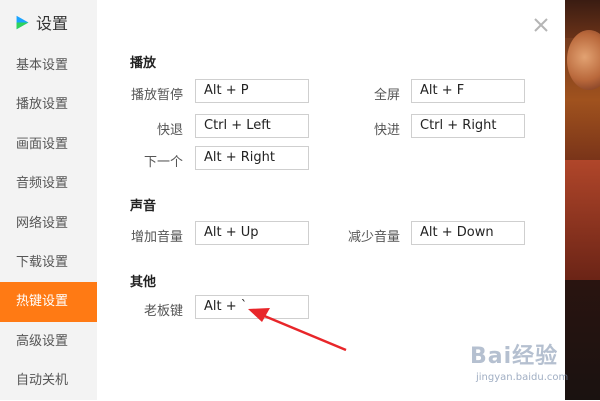 The width and height of the screenshot is (600, 401). What do you see at coordinates (252, 126) in the screenshot?
I see `hotkey-input-rewind: Ctrl + Left` at bounding box center [252, 126].